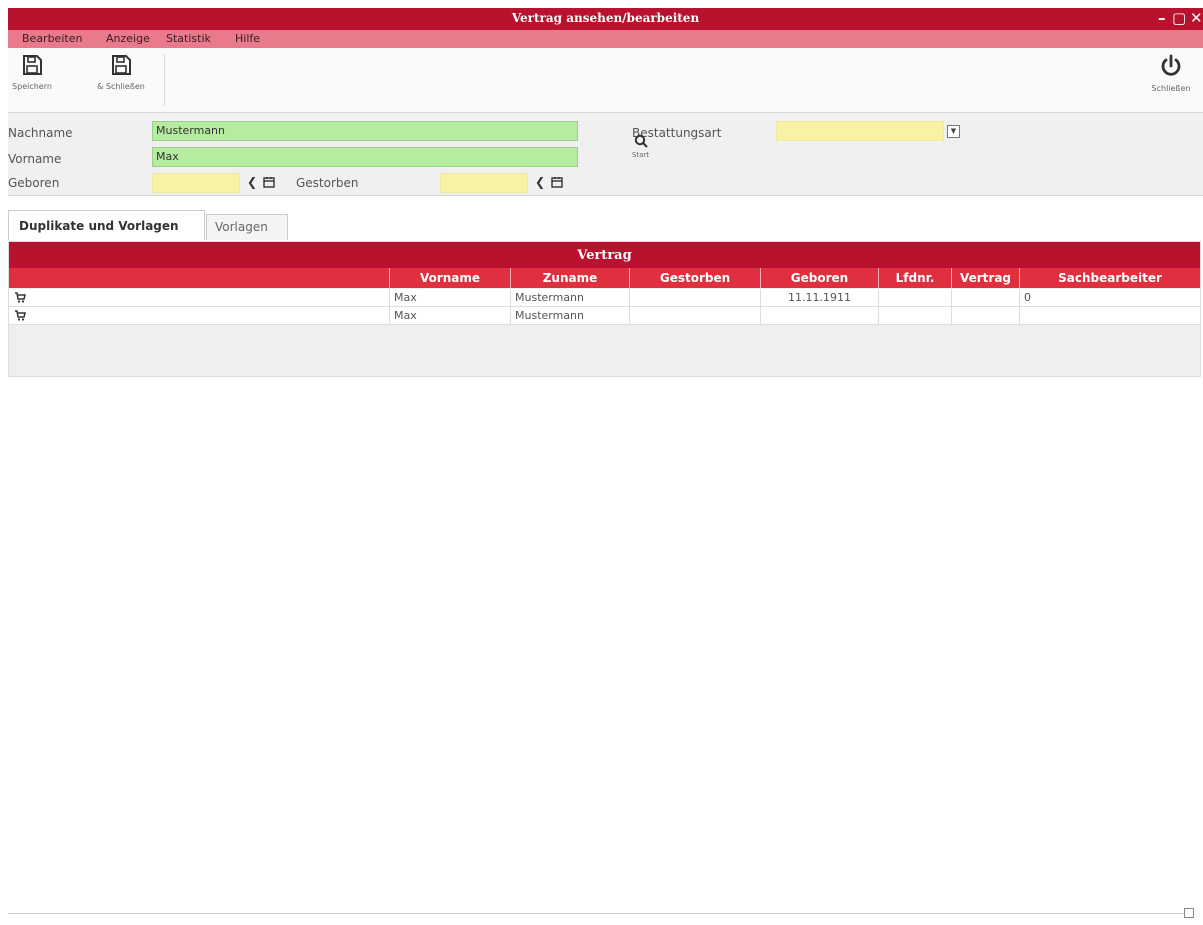  I want to click on table-title: Vertrag, so click(604, 255).